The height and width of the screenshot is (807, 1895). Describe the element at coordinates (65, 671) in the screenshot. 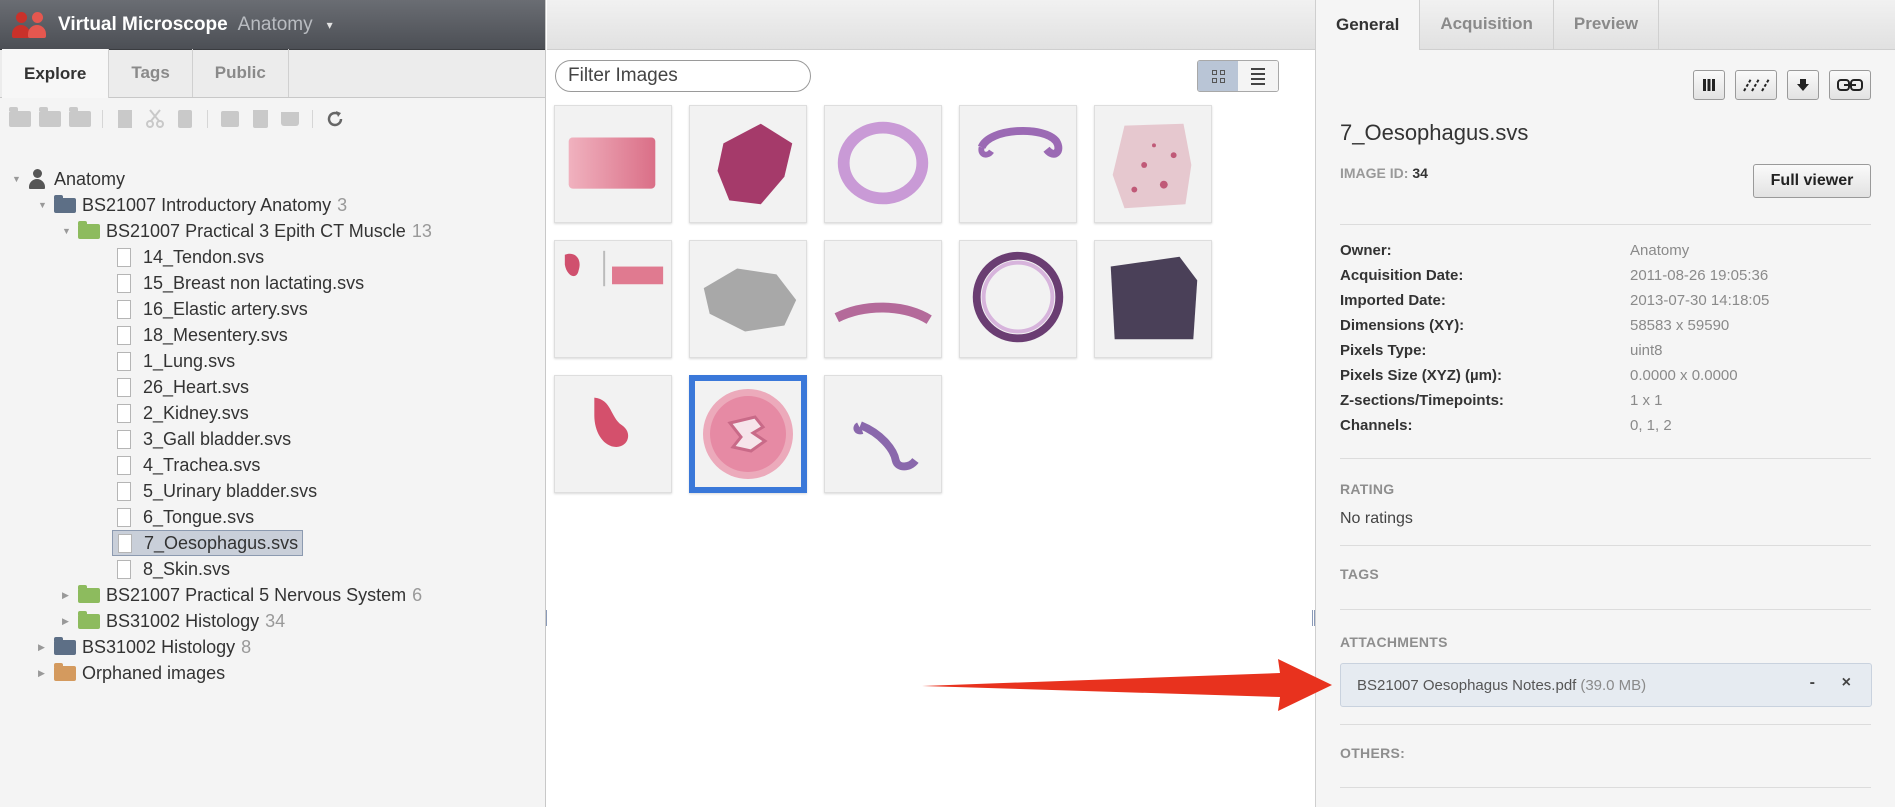

I see `orphaned-folder-icon` at that location.